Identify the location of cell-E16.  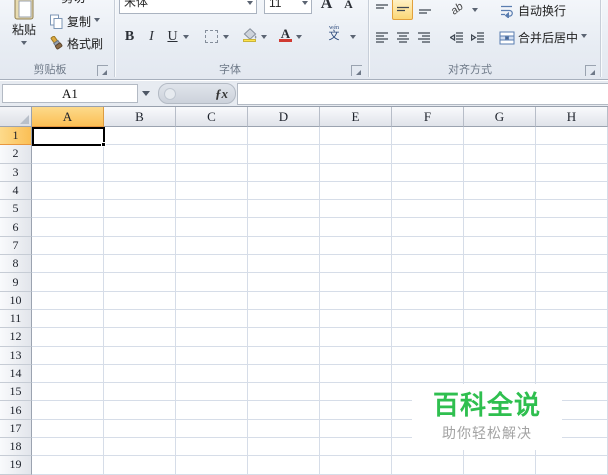
(356, 410).